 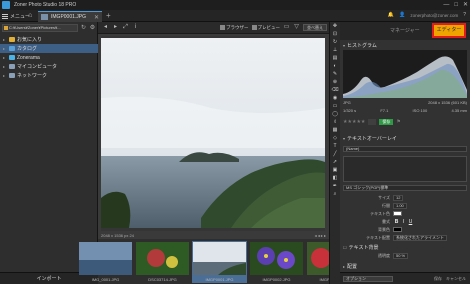 What do you see at coordinates (234, 27) in the screenshot?
I see `browser-button: ブラウザー` at bounding box center [234, 27].